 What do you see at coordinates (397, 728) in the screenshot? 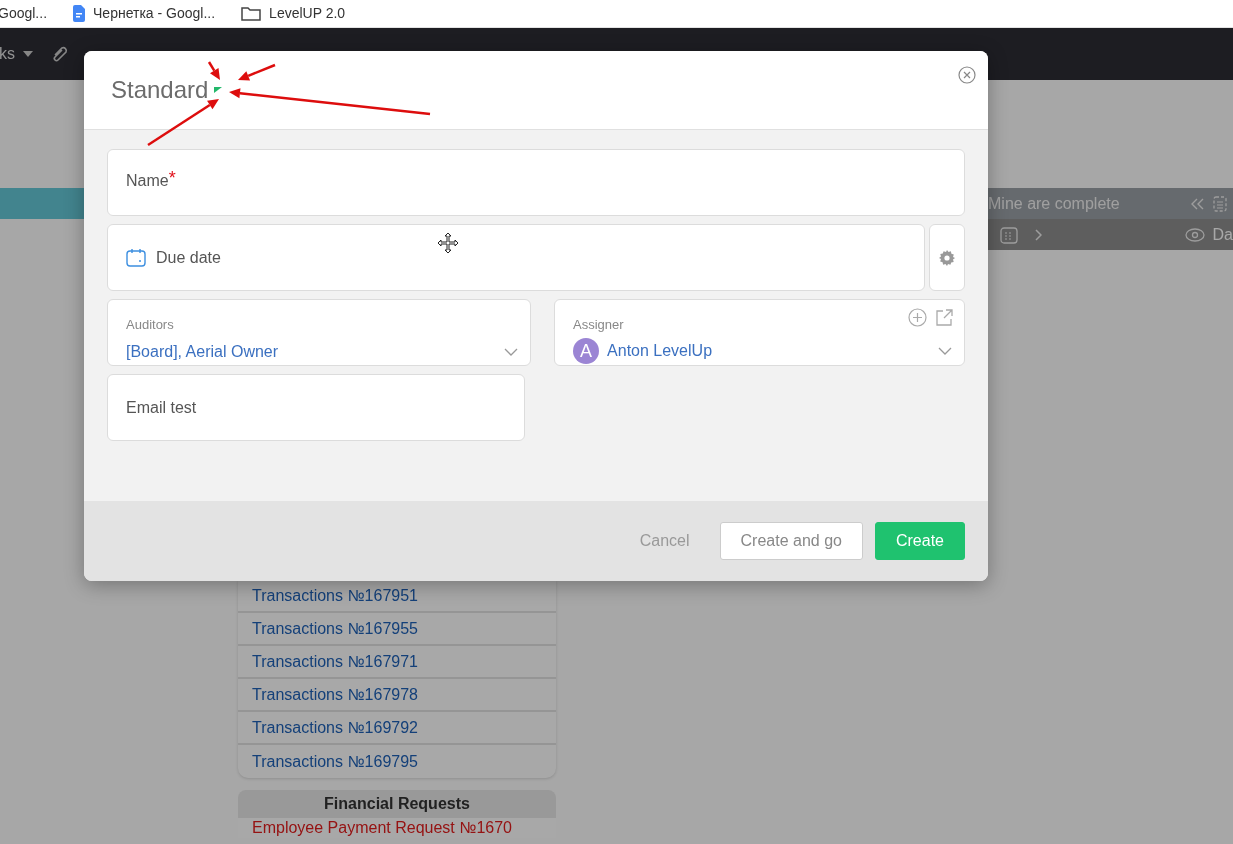
I see `transaction-link: Transactions №169792` at bounding box center [397, 728].